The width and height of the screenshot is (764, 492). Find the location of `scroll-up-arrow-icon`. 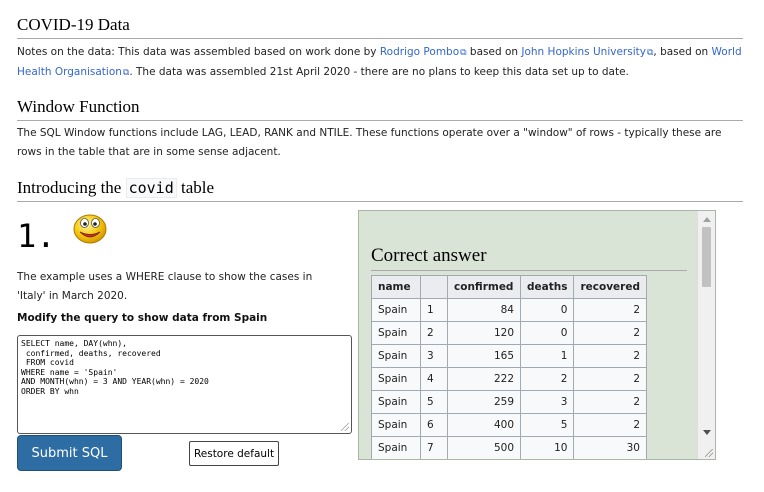

scroll-up-arrow-icon is located at coordinates (707, 219).